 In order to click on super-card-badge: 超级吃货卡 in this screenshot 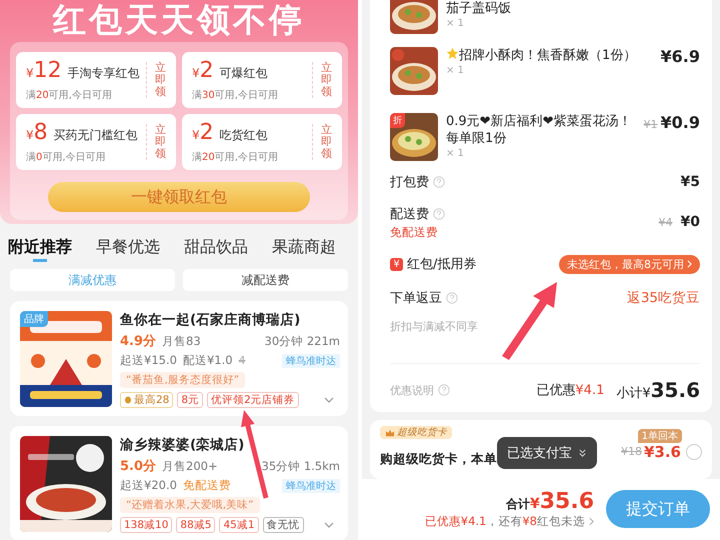, I will do `click(416, 433)`.